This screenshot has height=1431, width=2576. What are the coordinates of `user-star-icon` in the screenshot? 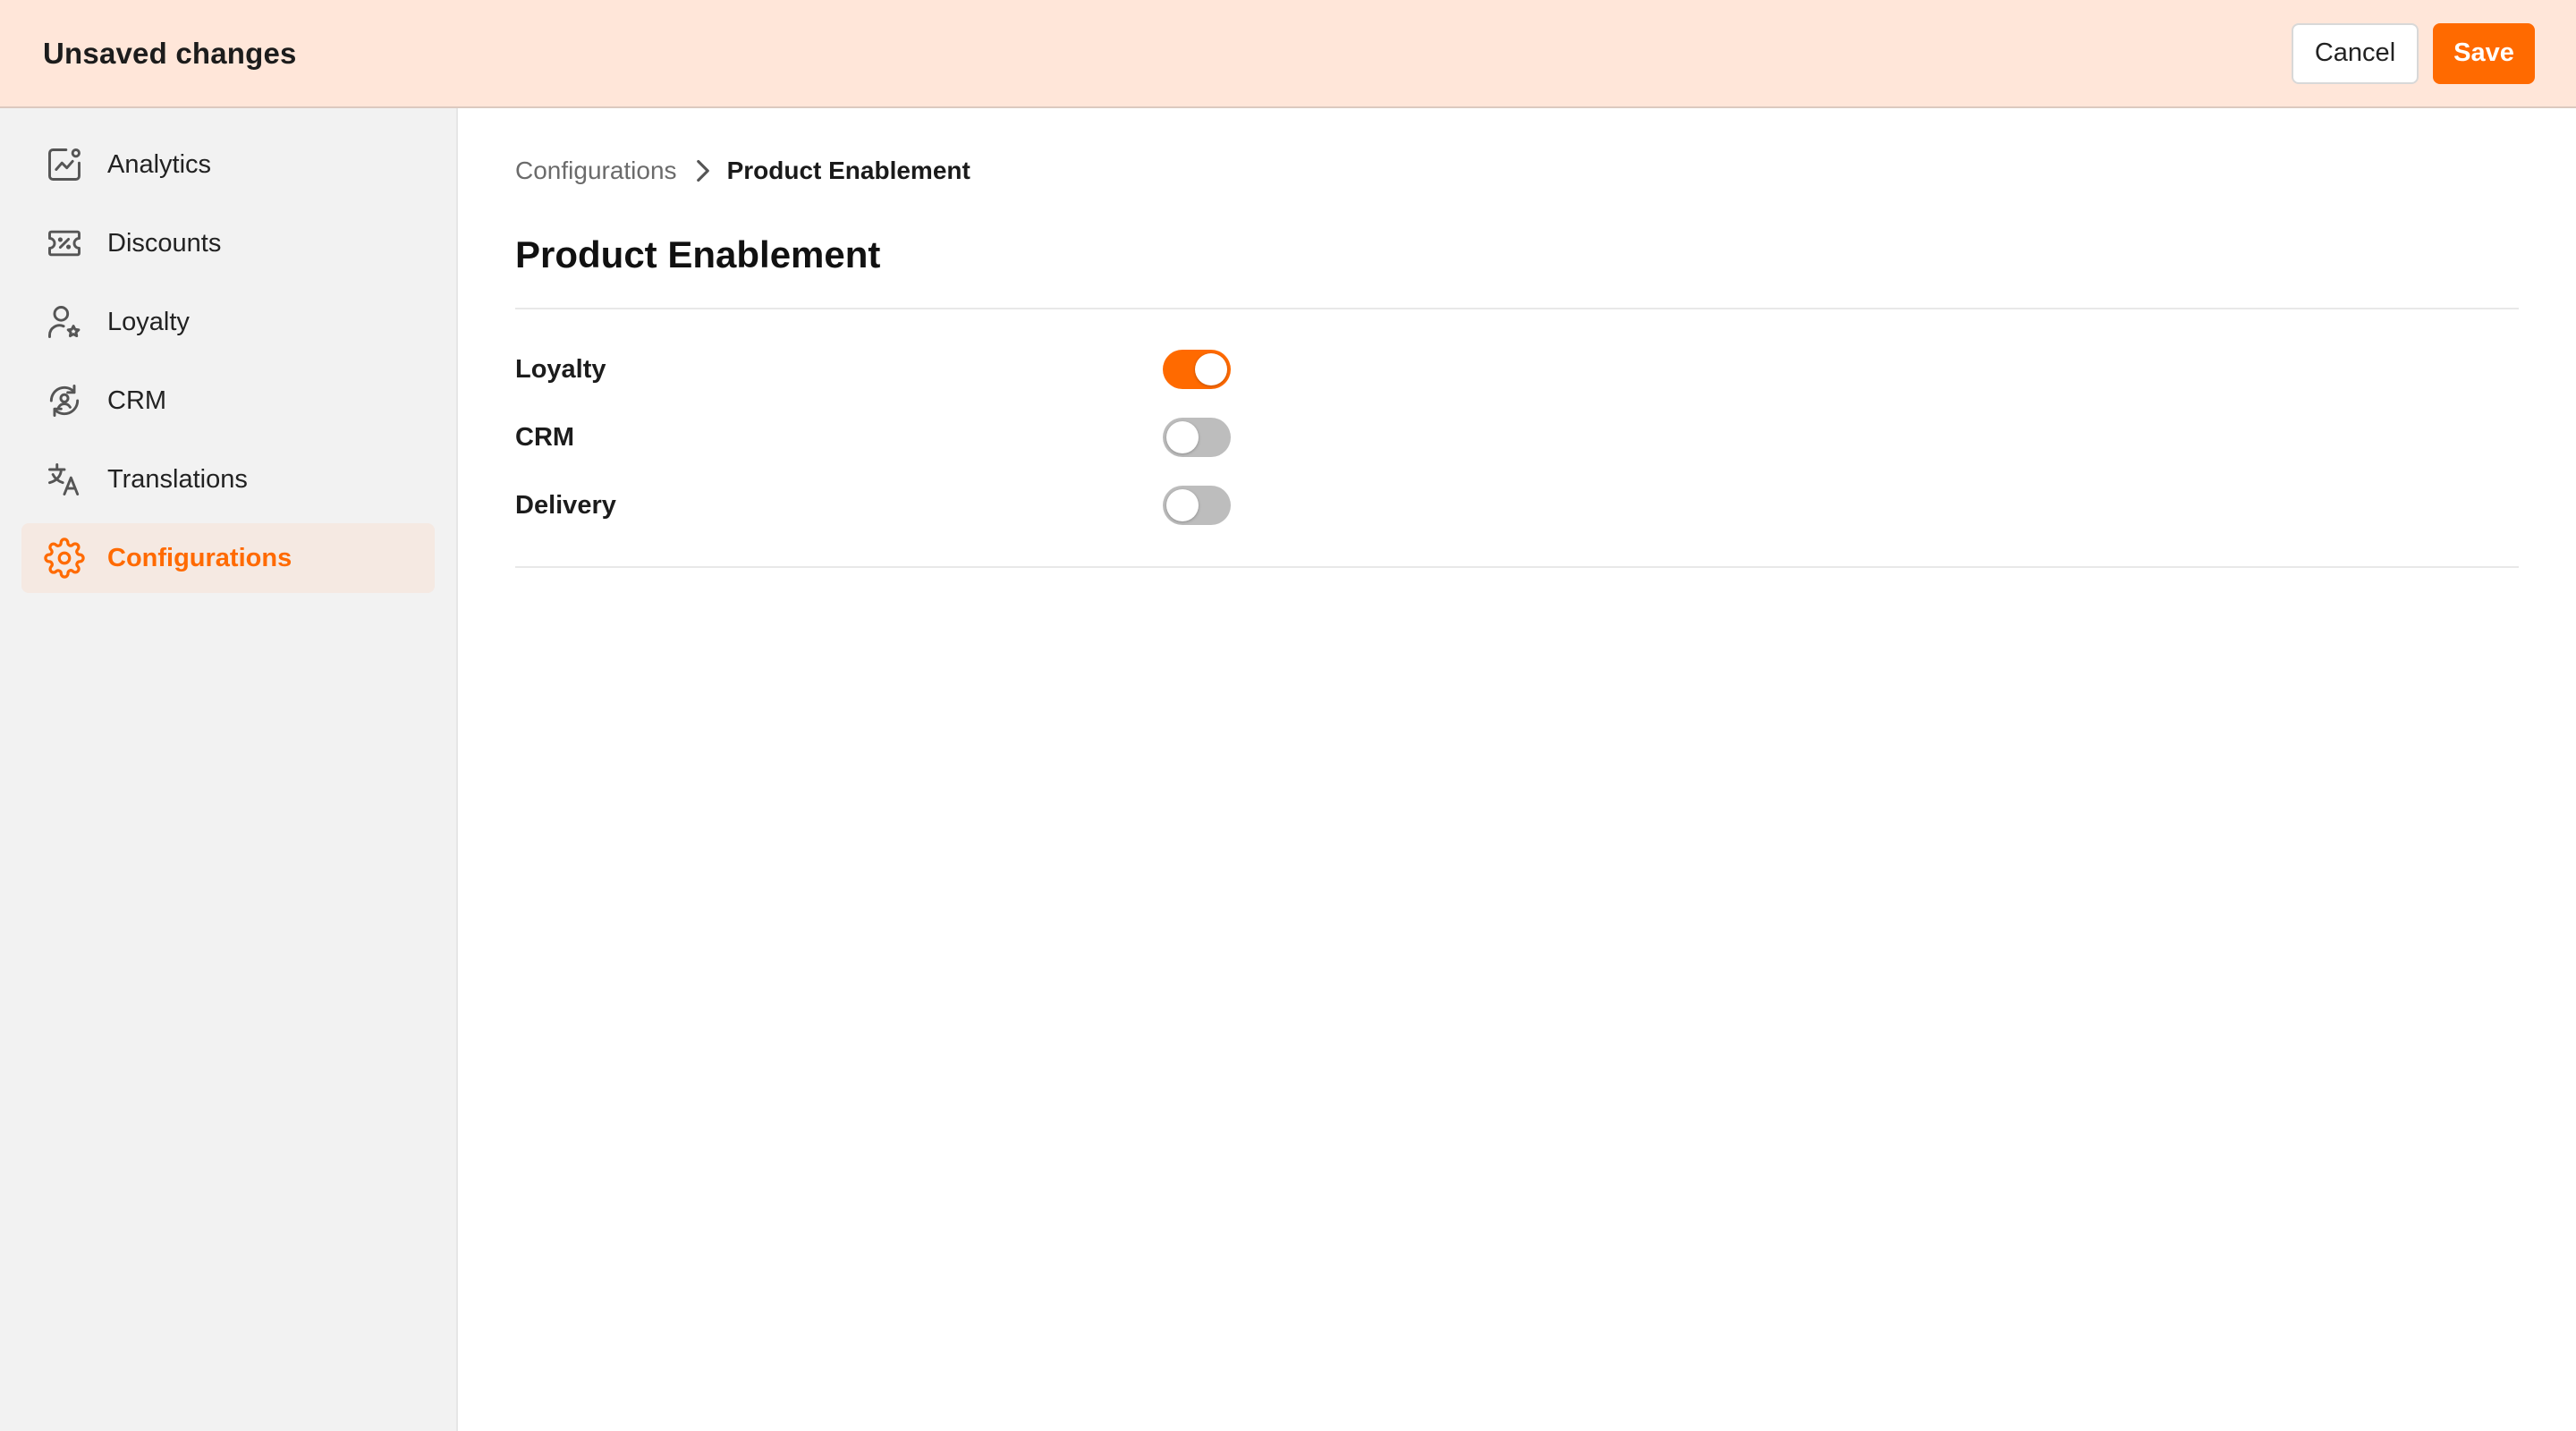 It's located at (64, 322).